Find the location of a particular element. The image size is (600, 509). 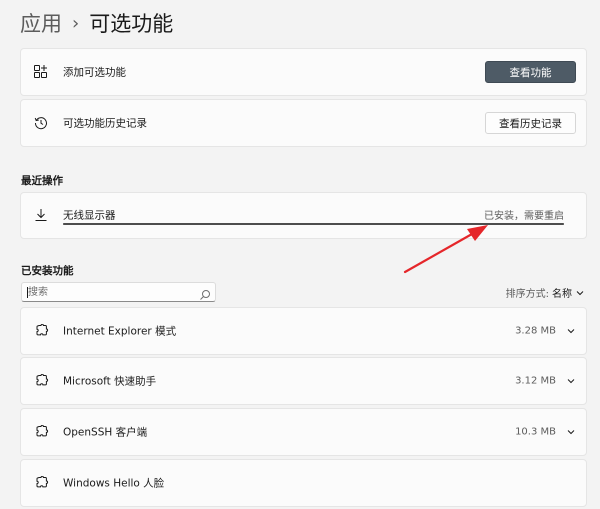

feature-size: 3.12 MB is located at coordinates (535, 381).